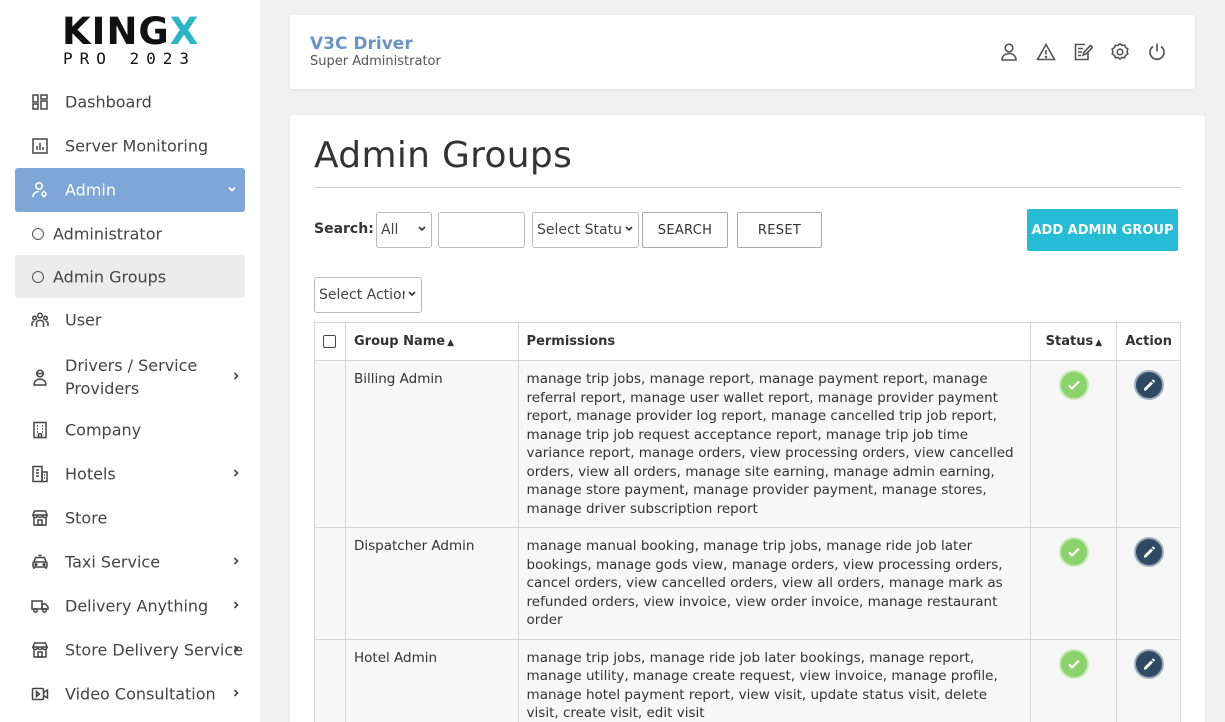  What do you see at coordinates (130, 694) in the screenshot?
I see `sidebar-item-video-consultation: Video Consultation` at bounding box center [130, 694].